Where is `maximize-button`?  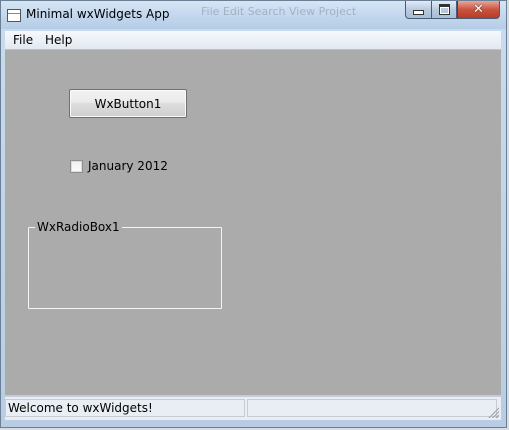
maximize-button is located at coordinates (444, 10).